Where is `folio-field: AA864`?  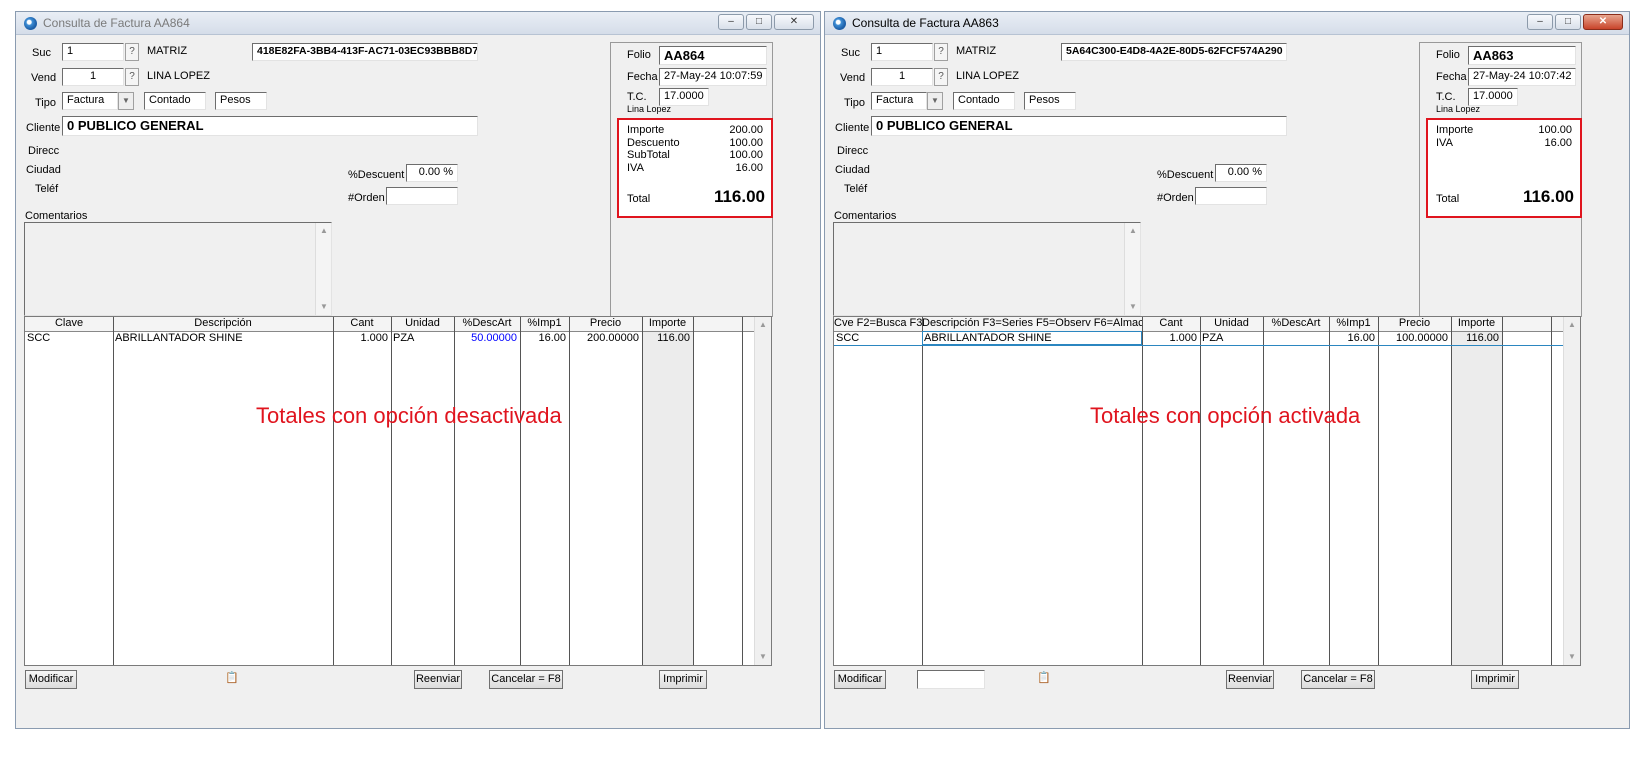 folio-field: AA864 is located at coordinates (713, 55).